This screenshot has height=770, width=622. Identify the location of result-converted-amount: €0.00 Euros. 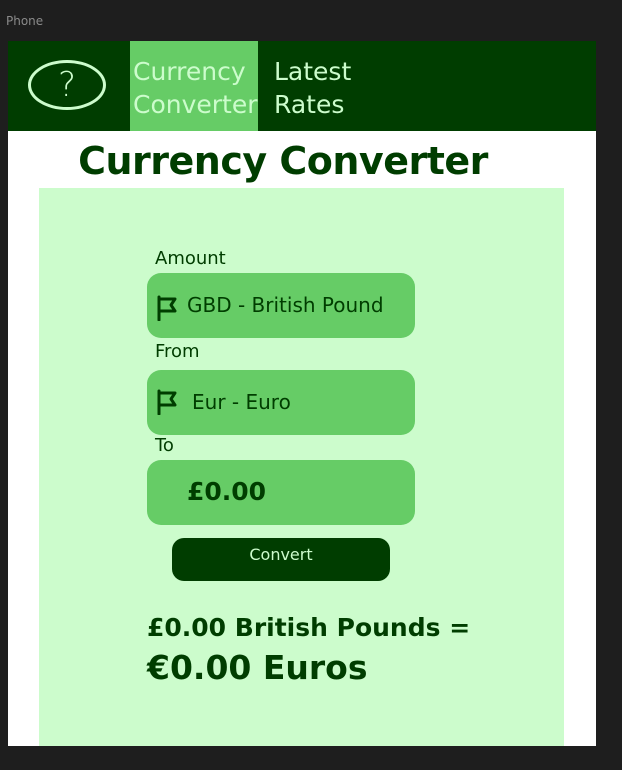
(257, 667).